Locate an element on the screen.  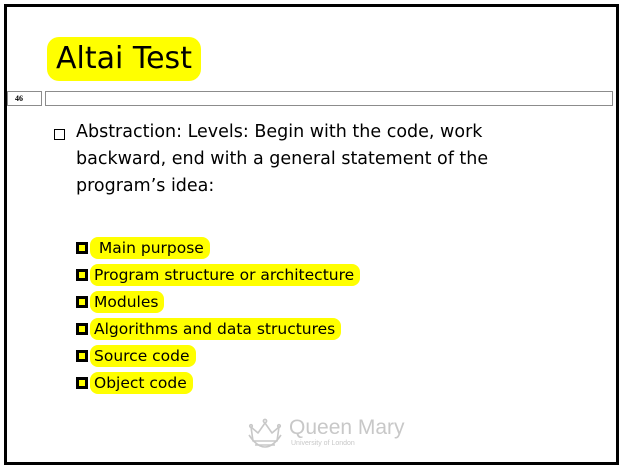
list-item: Program structure or architecture is located at coordinates (218, 274).